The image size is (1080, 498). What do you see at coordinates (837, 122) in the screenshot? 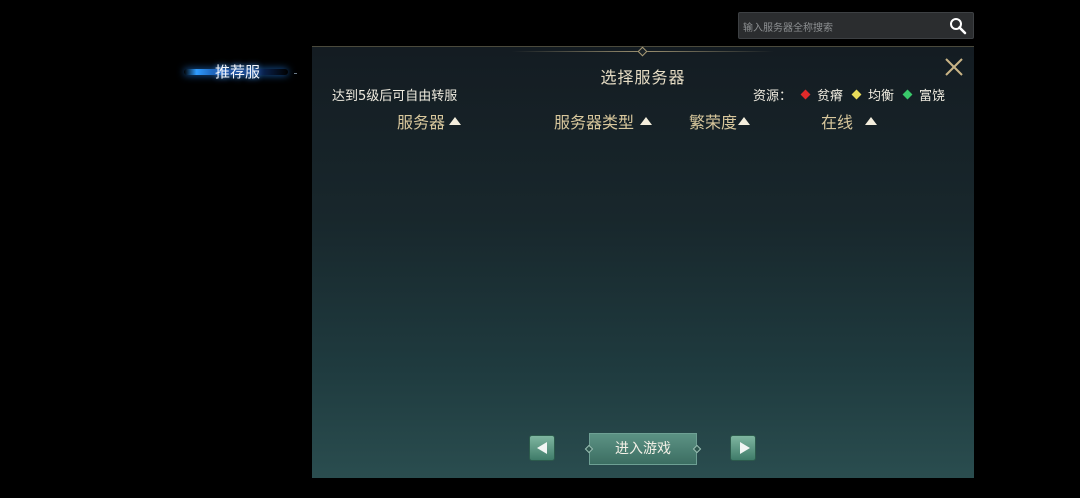
I see `column-label: 在线` at bounding box center [837, 122].